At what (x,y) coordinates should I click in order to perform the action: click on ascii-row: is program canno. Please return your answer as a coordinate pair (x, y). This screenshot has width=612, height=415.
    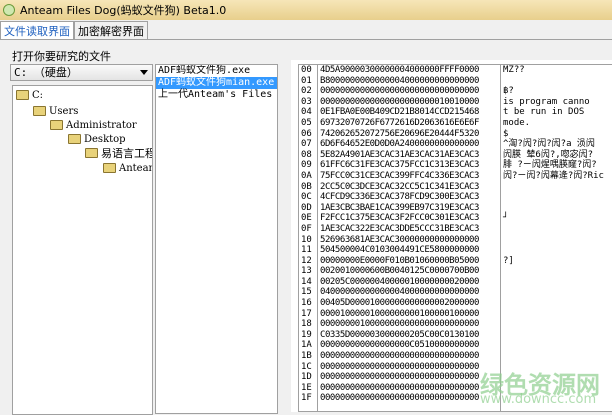
    Looking at the image, I should click on (546, 101).